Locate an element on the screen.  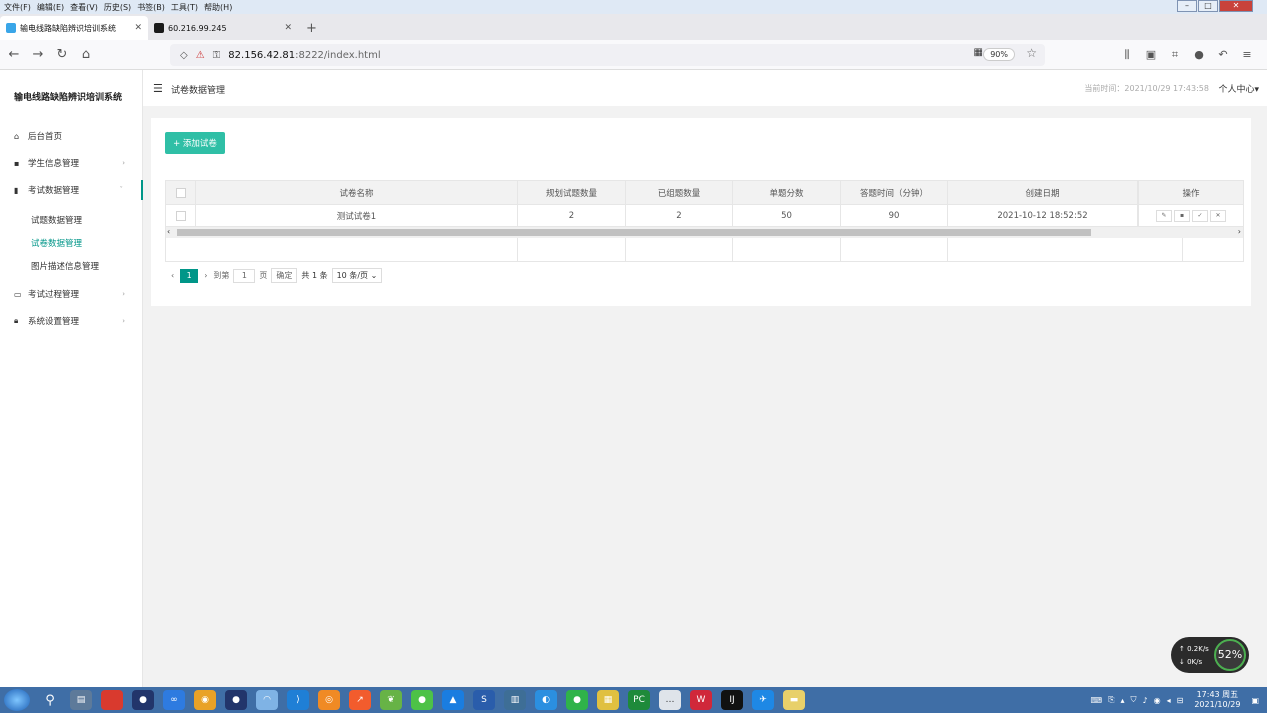
col-header-assembled: 已组题数量 is located at coordinates (679, 193).